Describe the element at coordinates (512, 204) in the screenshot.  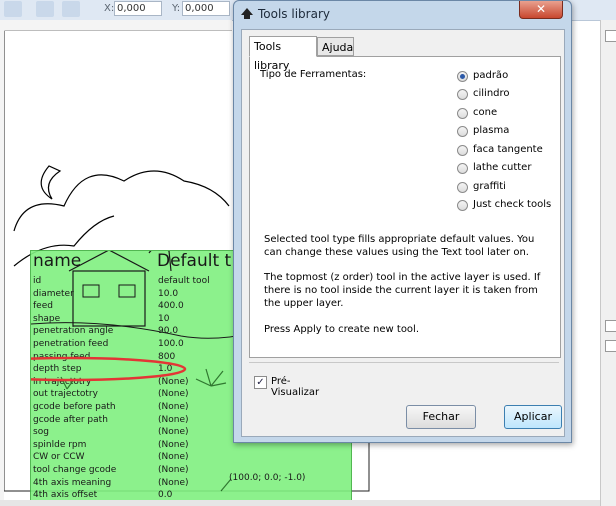
I see `radio-label: Just check tools` at that location.